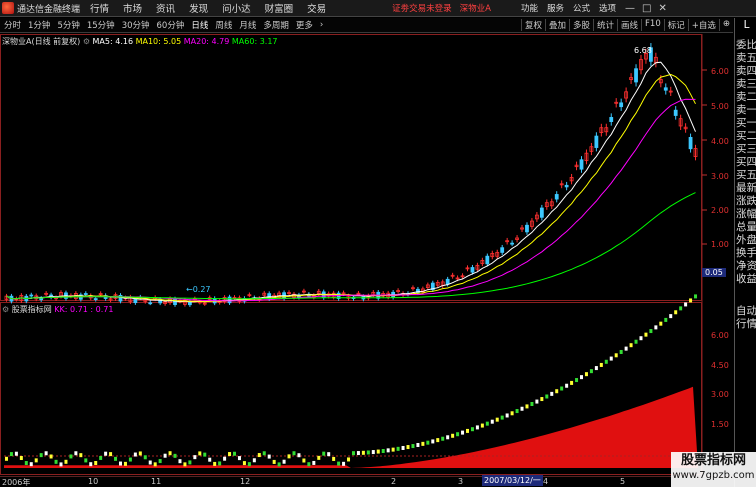 This screenshot has height=487, width=756. I want to click on panel-item: 外盘, so click(746, 240).